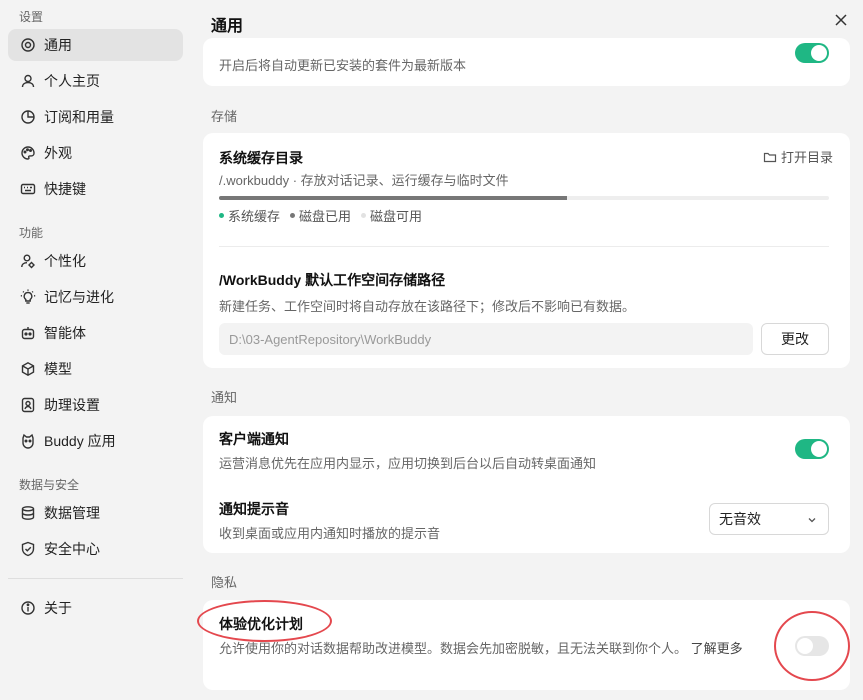 Image resolution: width=863 pixels, height=700 pixels. What do you see at coordinates (795, 339) in the screenshot?
I see `change-path-button: 更改` at bounding box center [795, 339].